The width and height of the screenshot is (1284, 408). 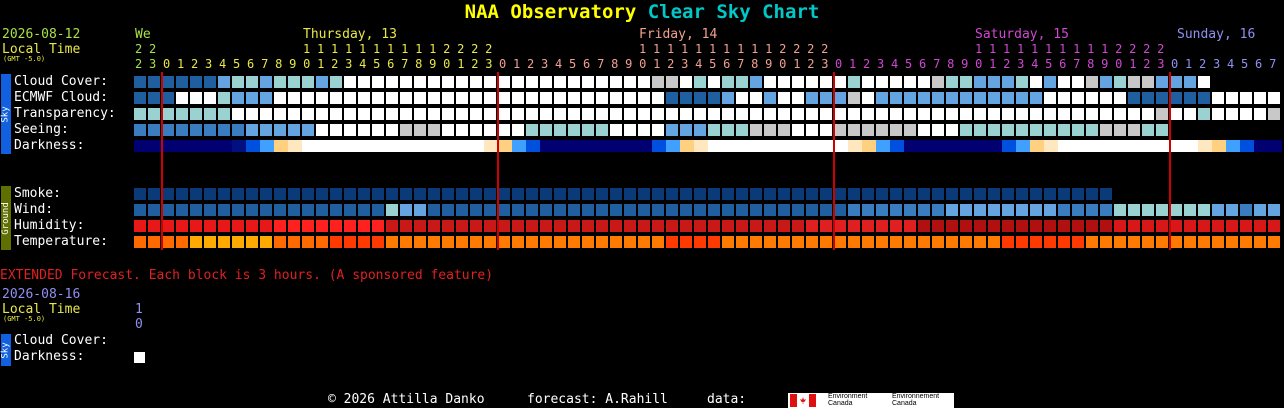 What do you see at coordinates (871, 400) in the screenshot?
I see `environment-canada-logo: Environment Canada Environnement Canada` at bounding box center [871, 400].